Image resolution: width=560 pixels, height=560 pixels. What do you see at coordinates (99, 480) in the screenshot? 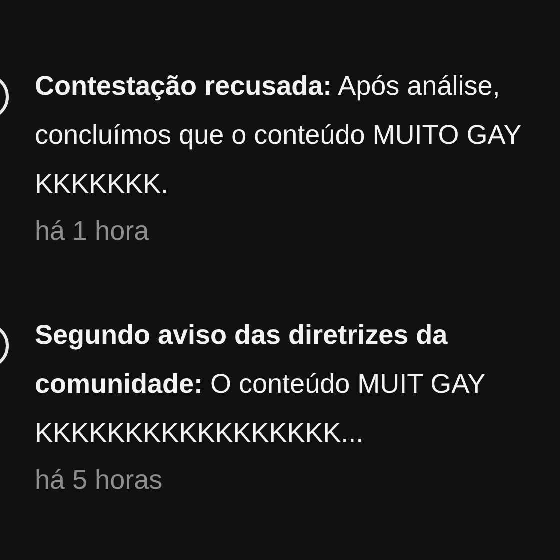
I see `notification-time: há 5 horas` at bounding box center [99, 480].